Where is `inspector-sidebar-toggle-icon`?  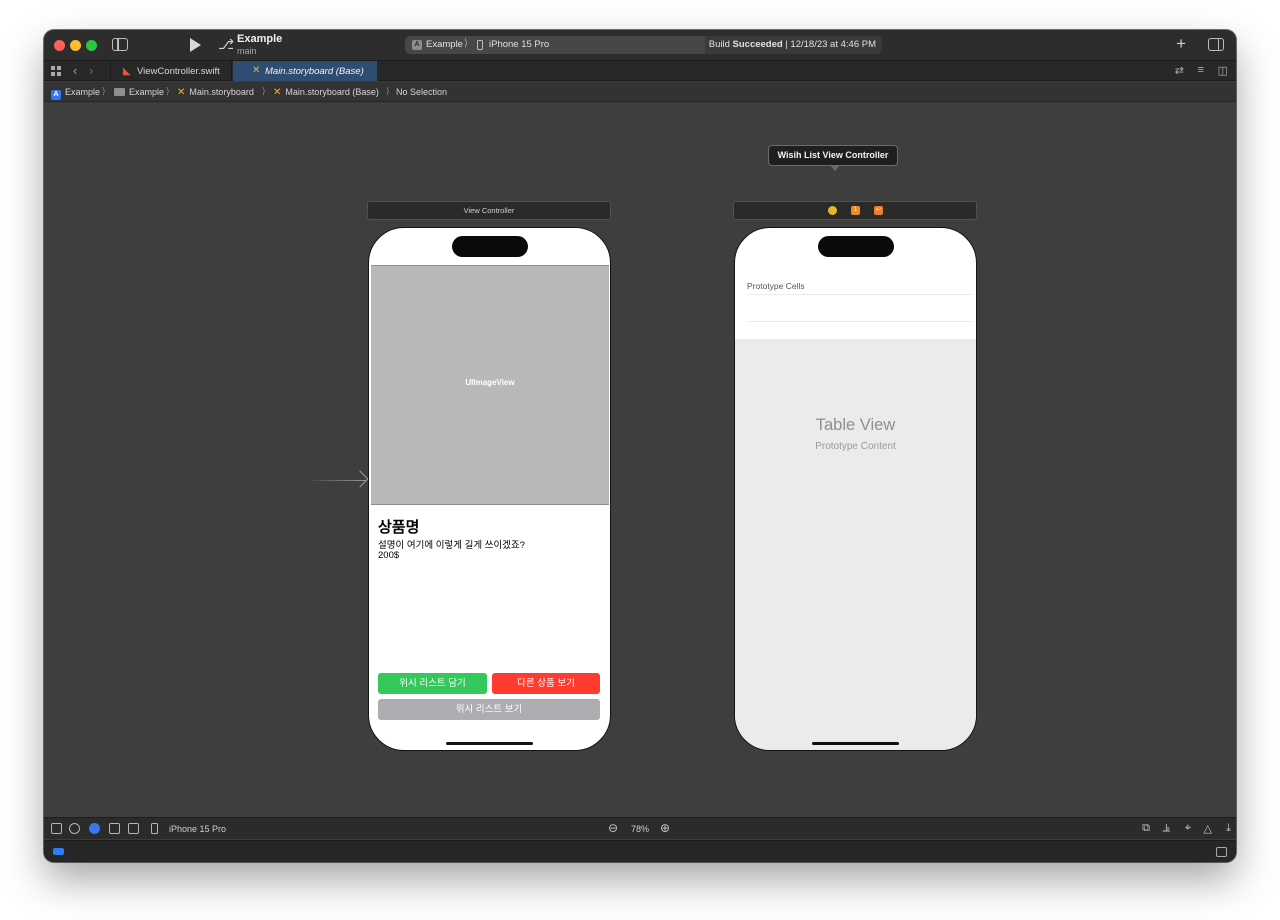 inspector-sidebar-toggle-icon is located at coordinates (1216, 44).